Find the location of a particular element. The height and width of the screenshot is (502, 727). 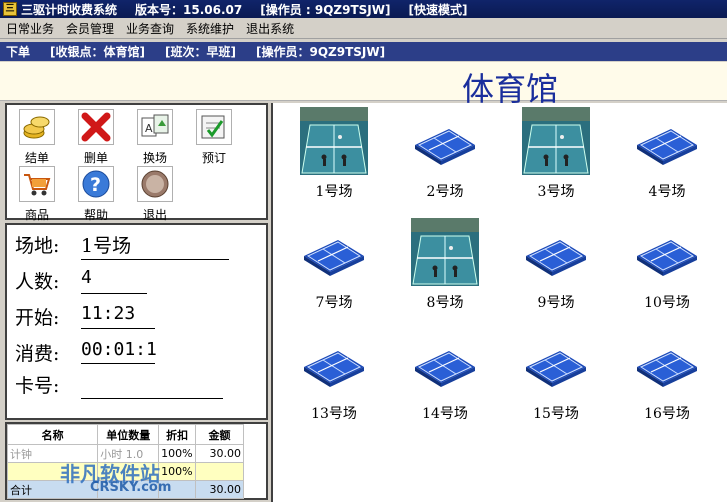

court-label: 2号场 is located at coordinates (445, 192).